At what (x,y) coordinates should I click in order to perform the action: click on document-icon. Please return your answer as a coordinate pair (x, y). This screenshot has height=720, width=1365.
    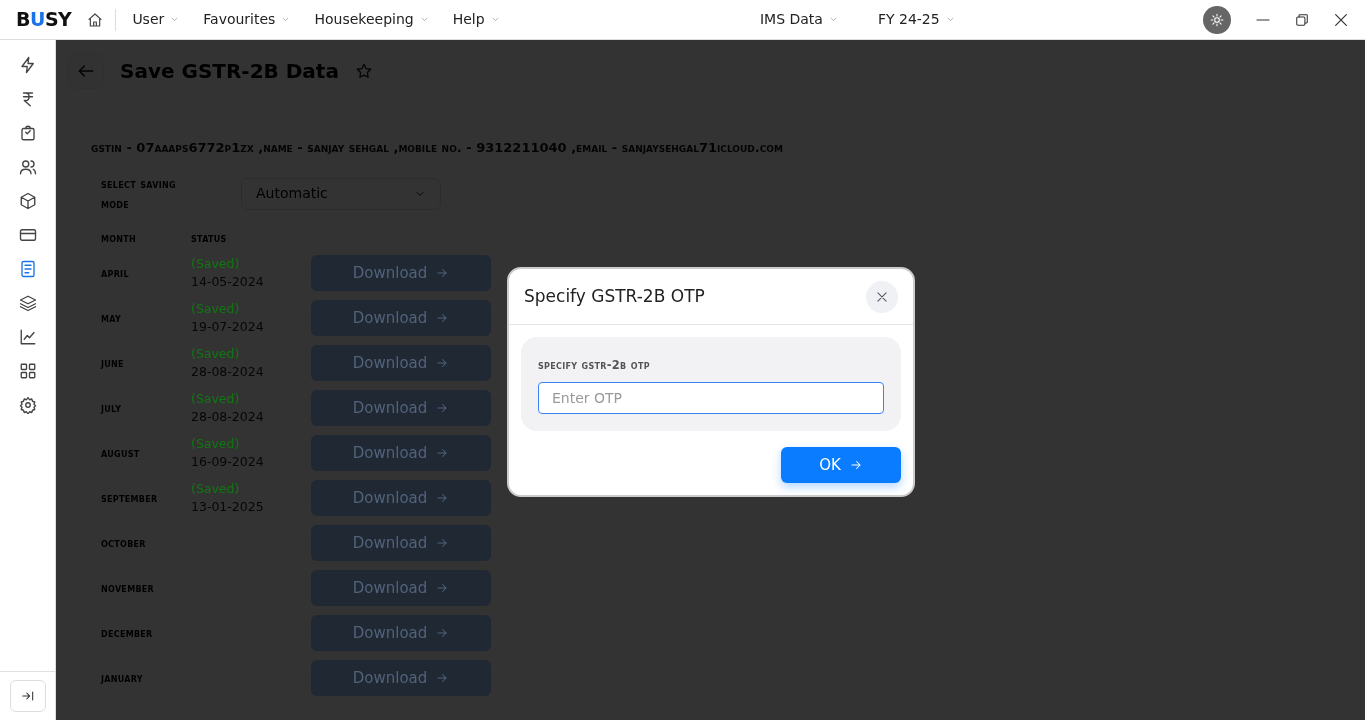
    Looking at the image, I should click on (27, 269).